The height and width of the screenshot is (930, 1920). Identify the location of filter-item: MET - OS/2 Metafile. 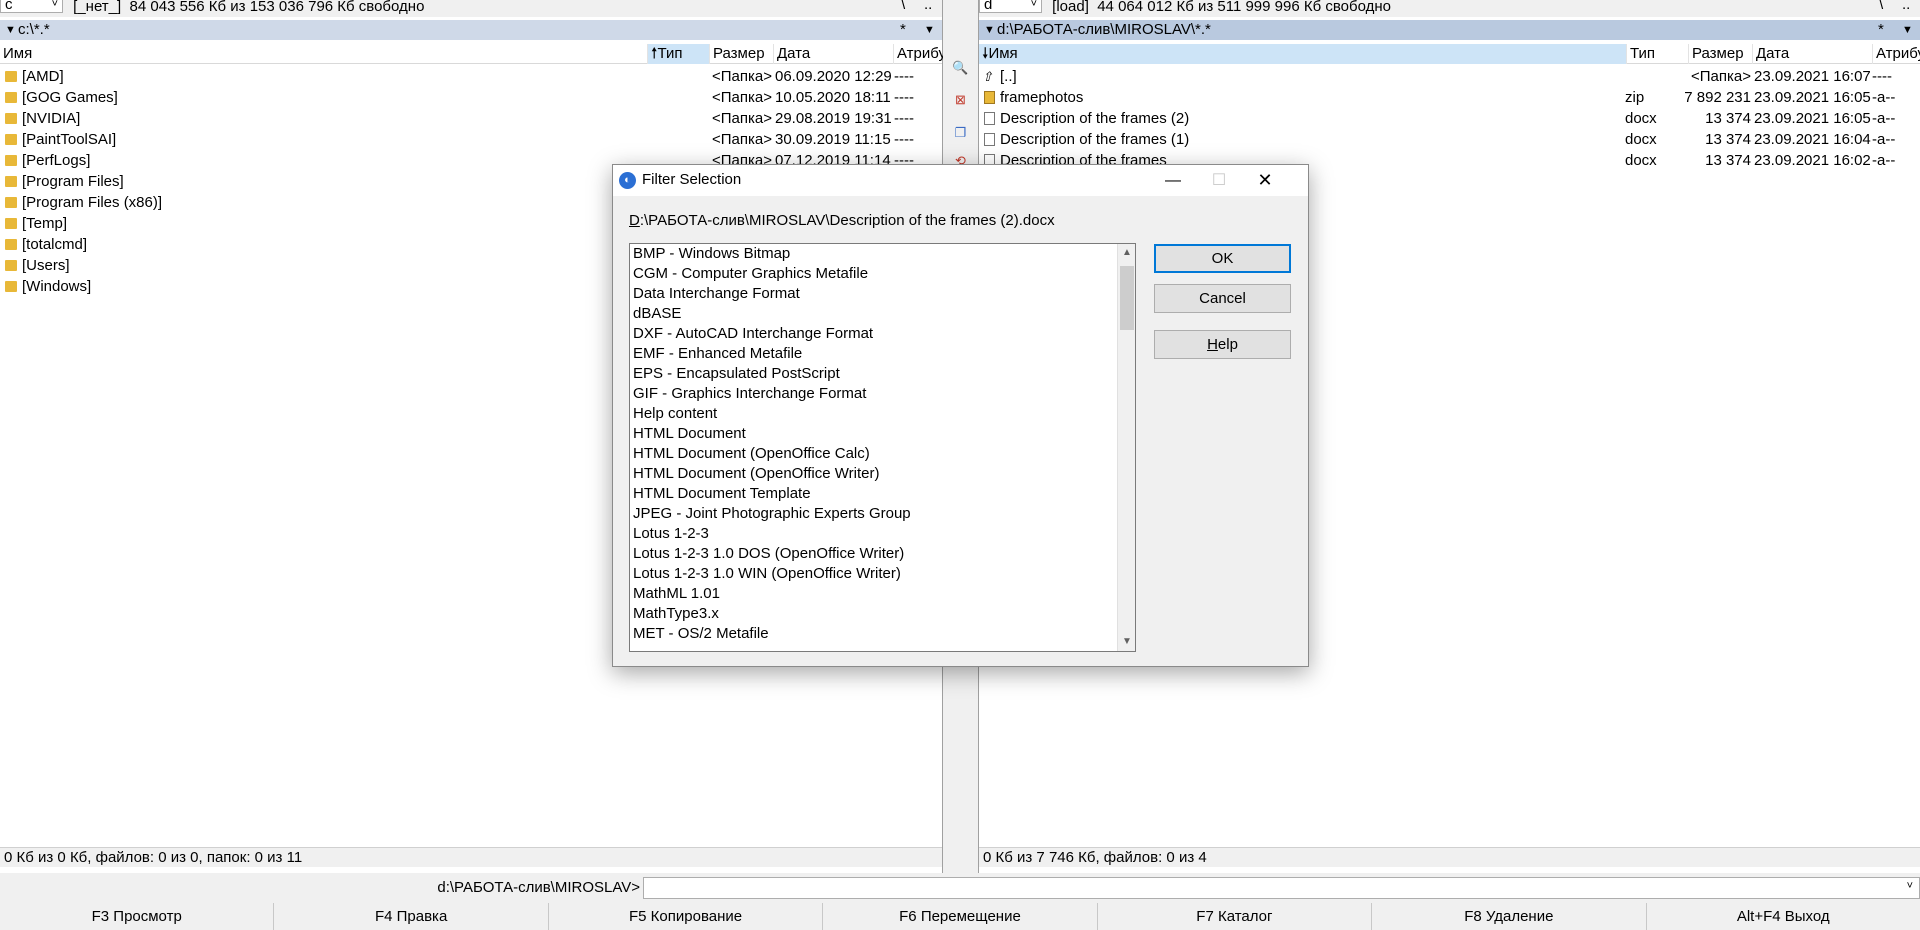
(882, 634).